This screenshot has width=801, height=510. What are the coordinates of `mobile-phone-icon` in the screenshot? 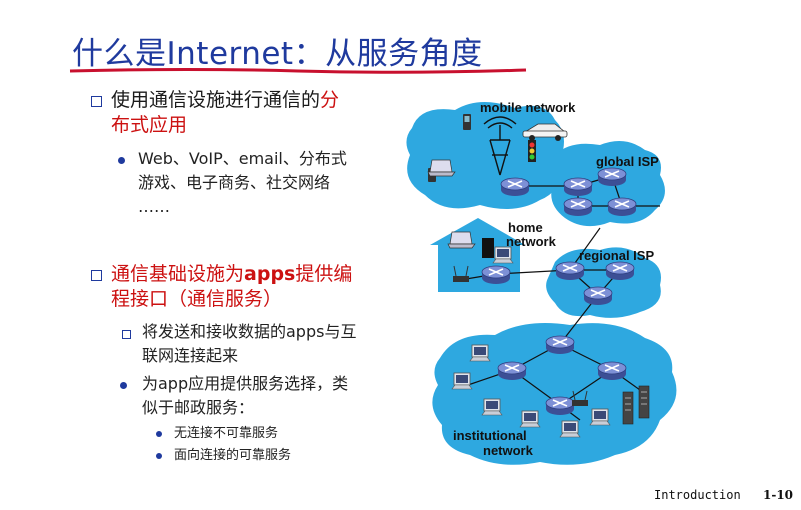 It's located at (467, 122).